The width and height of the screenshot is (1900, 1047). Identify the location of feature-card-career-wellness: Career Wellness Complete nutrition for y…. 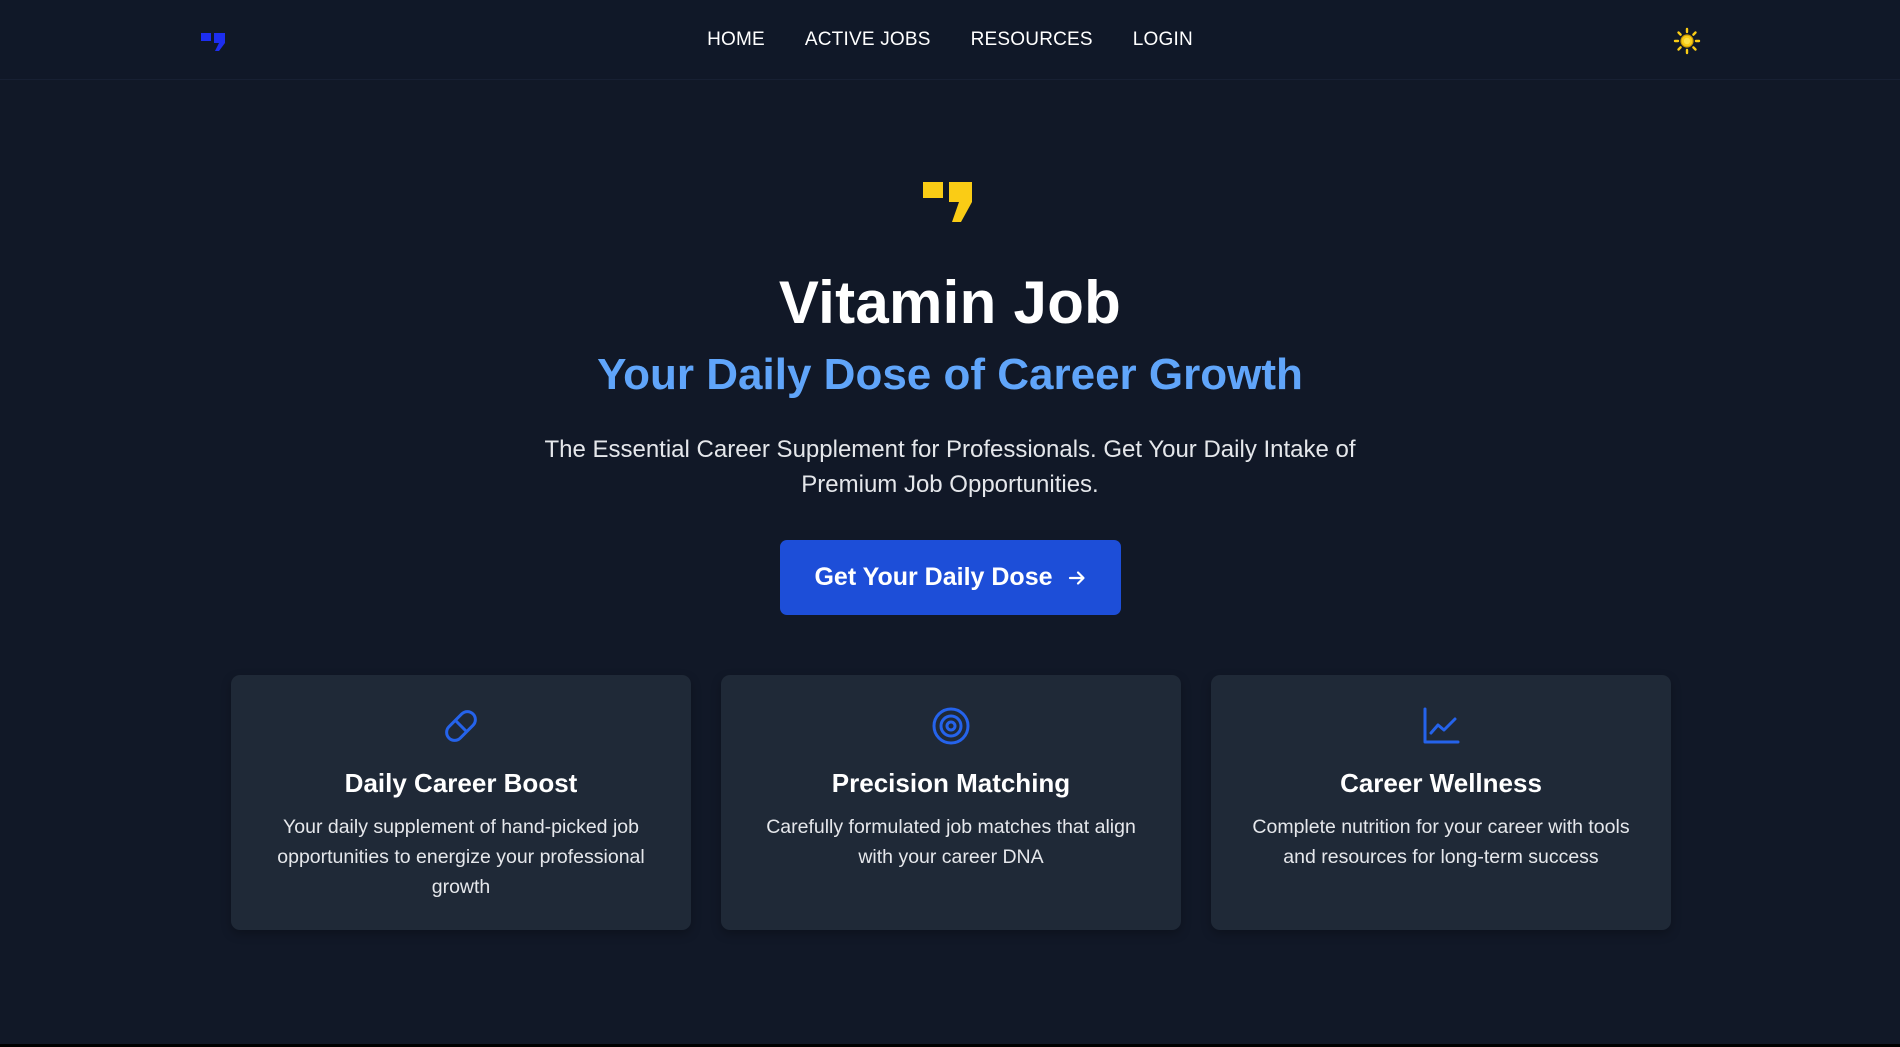
(1441, 802).